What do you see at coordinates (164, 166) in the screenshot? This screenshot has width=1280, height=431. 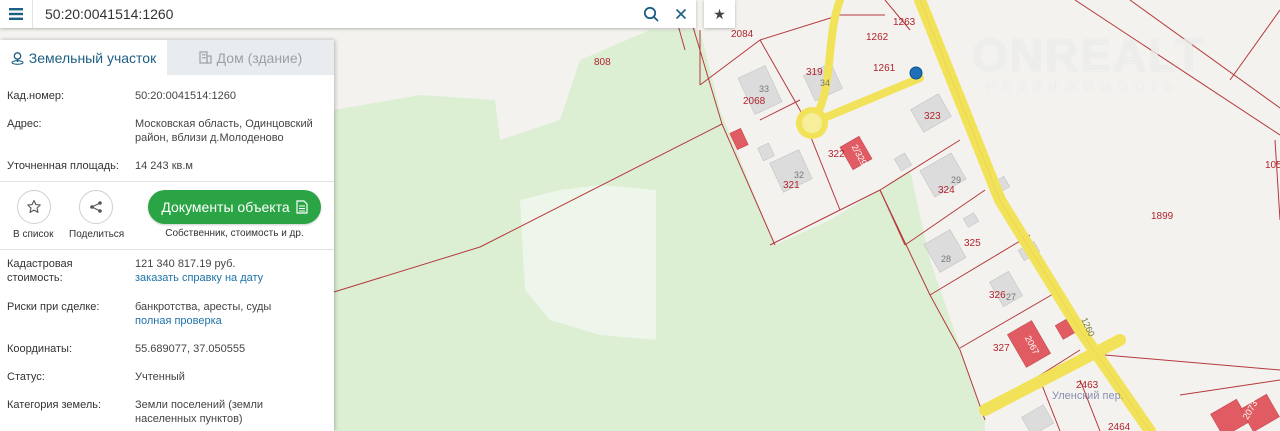 I see `area-value: 14 243 кв.м` at bounding box center [164, 166].